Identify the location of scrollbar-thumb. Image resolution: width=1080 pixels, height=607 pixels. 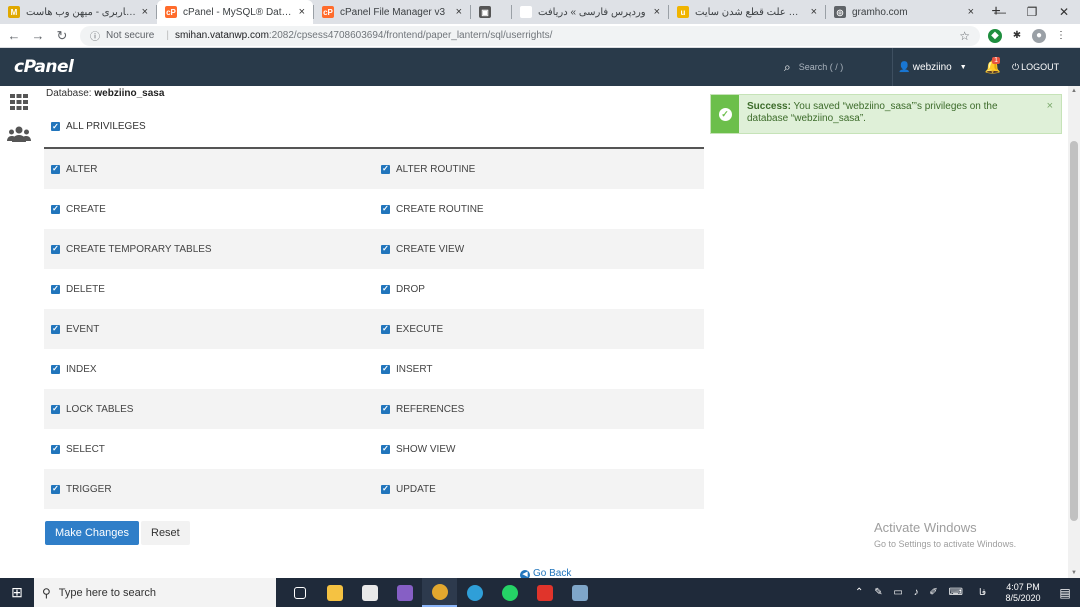
(1074, 331).